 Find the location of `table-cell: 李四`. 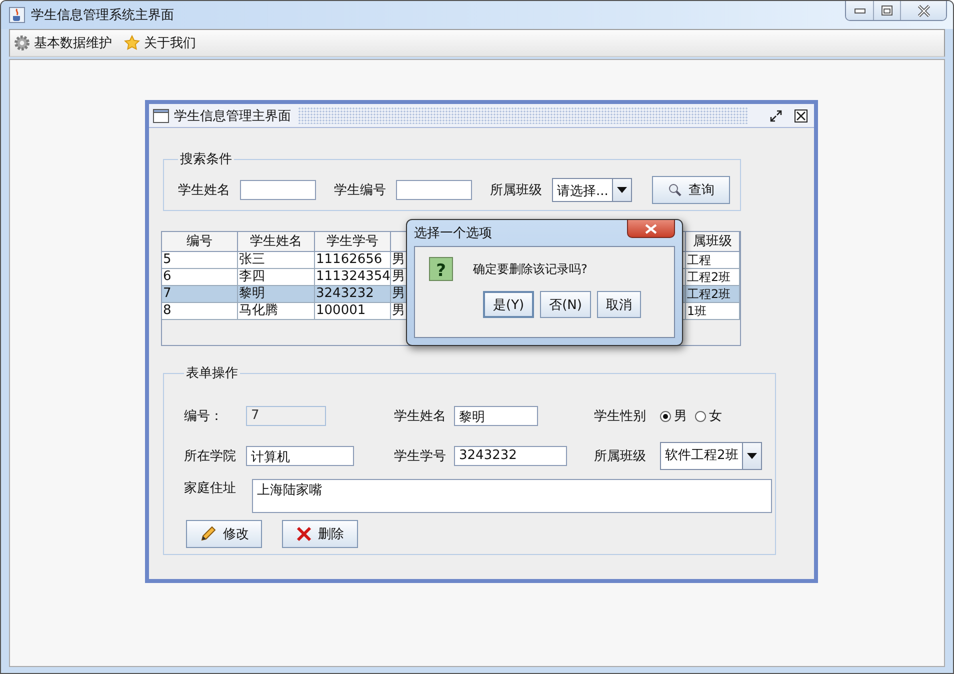

table-cell: 李四 is located at coordinates (252, 276).